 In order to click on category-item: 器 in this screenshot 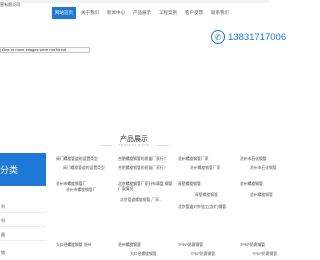, I will do `click(3, 235)`.